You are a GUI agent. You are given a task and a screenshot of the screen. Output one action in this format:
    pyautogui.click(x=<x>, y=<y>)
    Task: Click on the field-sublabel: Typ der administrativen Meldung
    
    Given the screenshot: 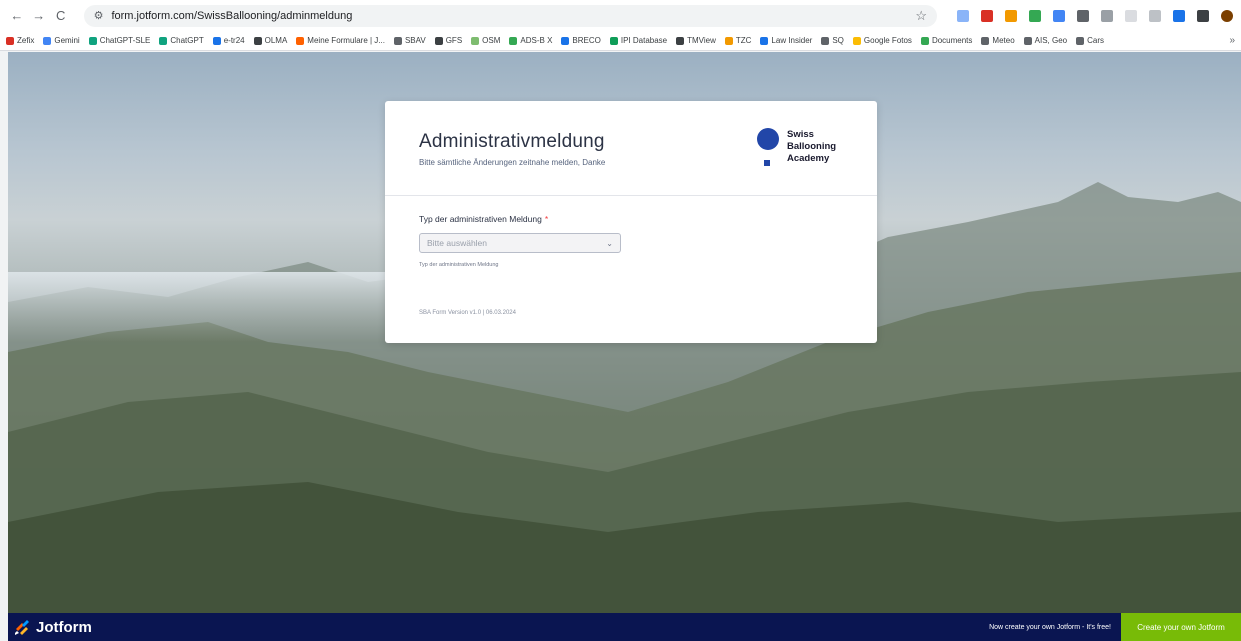 What is the action you would take?
    pyautogui.click(x=459, y=265)
    